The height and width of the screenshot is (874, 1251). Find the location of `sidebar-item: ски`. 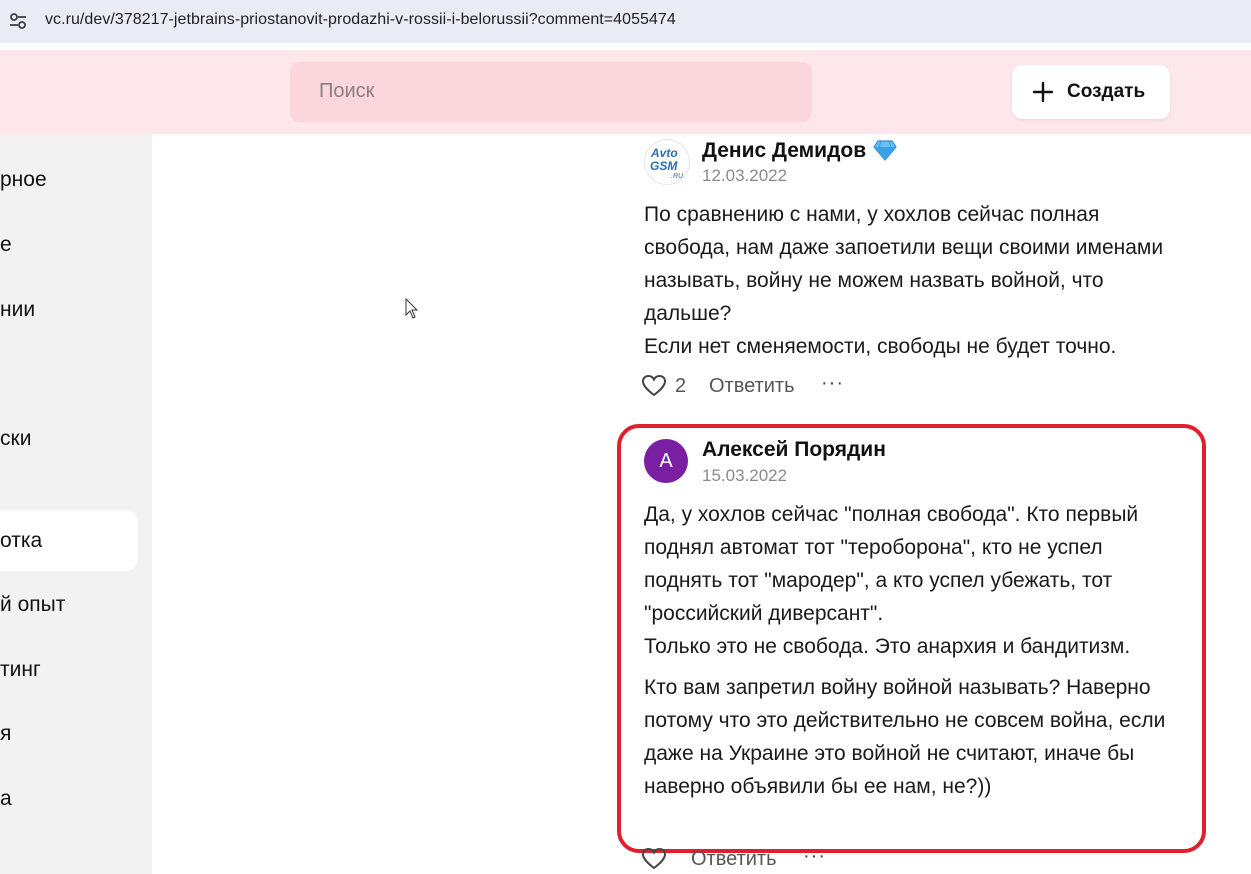

sidebar-item: ски is located at coordinates (15, 439).